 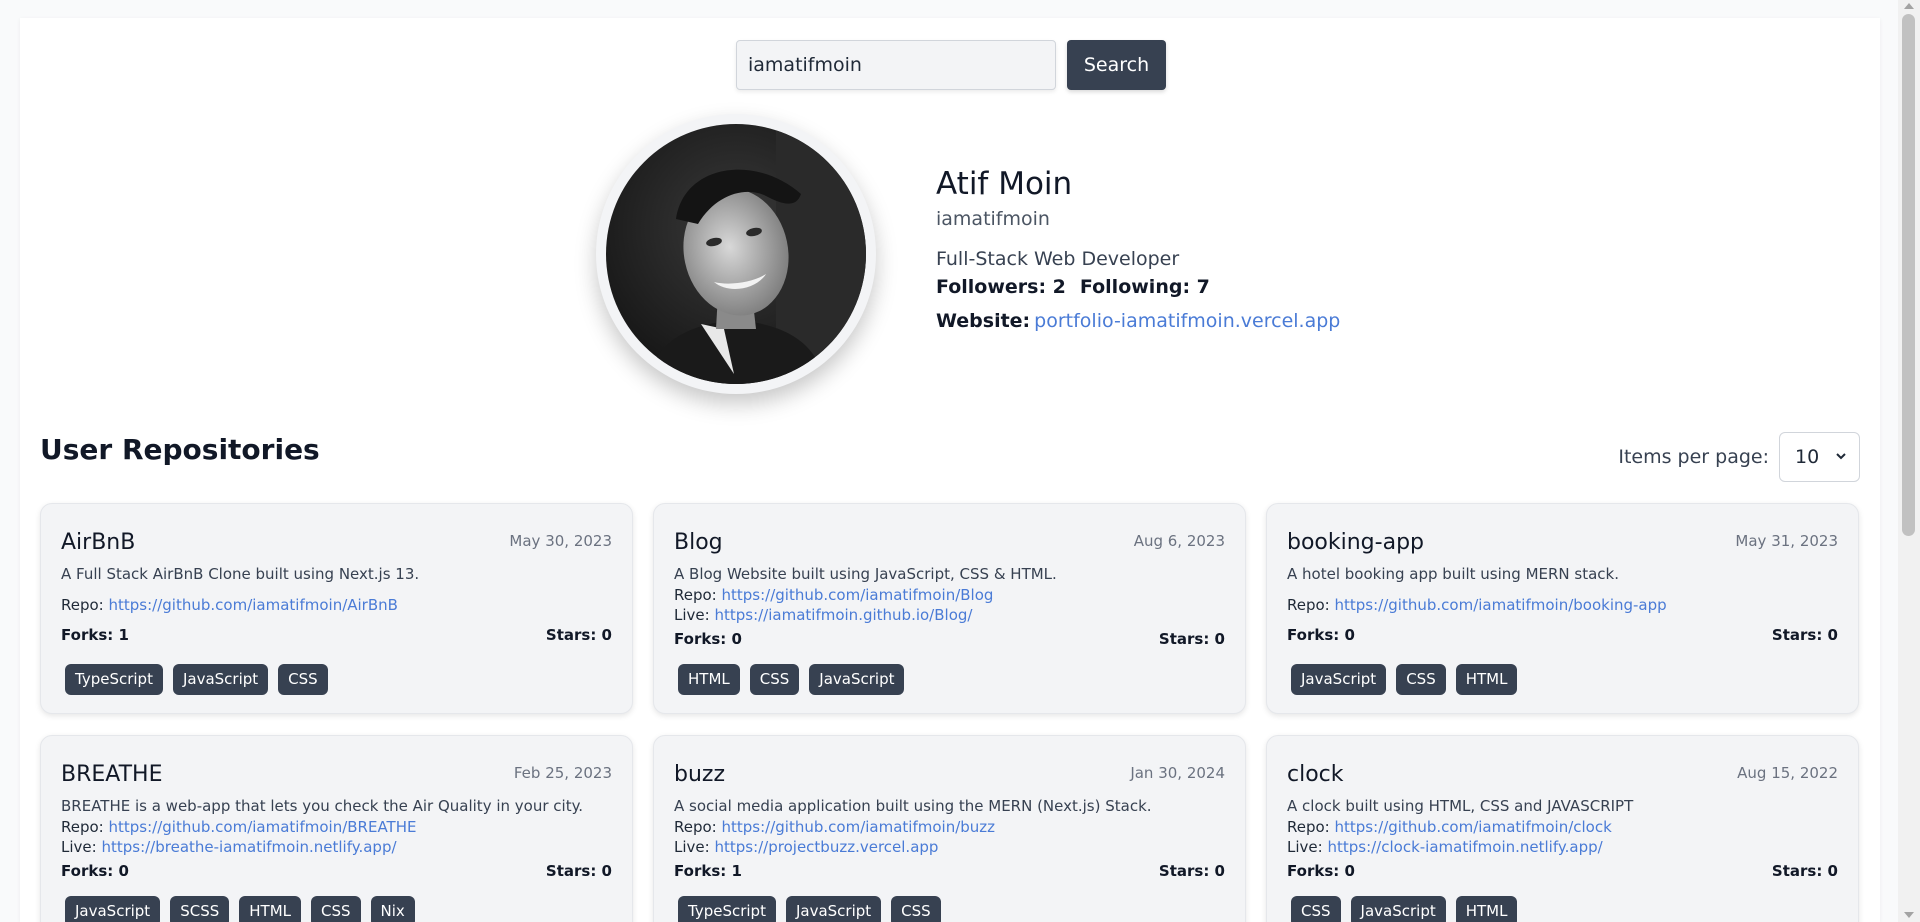 I want to click on live-url-link: https://projectbuzz.vercel.app, so click(x=826, y=847).